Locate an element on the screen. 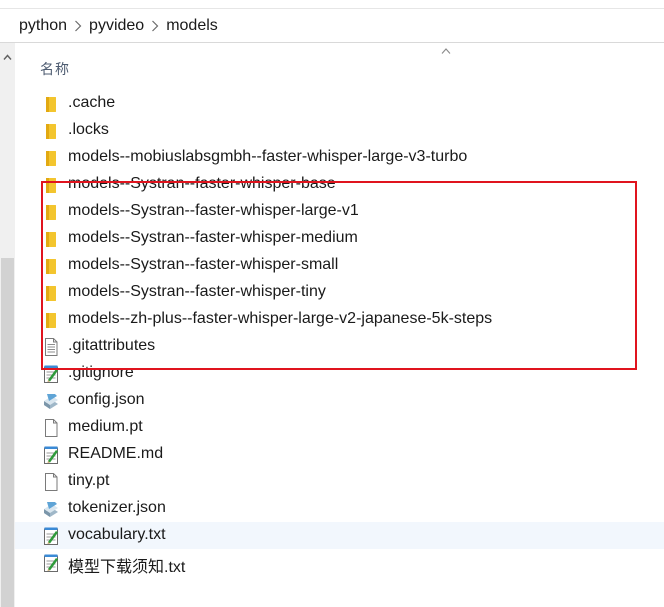  file-row: tiny.pt is located at coordinates (339, 481).